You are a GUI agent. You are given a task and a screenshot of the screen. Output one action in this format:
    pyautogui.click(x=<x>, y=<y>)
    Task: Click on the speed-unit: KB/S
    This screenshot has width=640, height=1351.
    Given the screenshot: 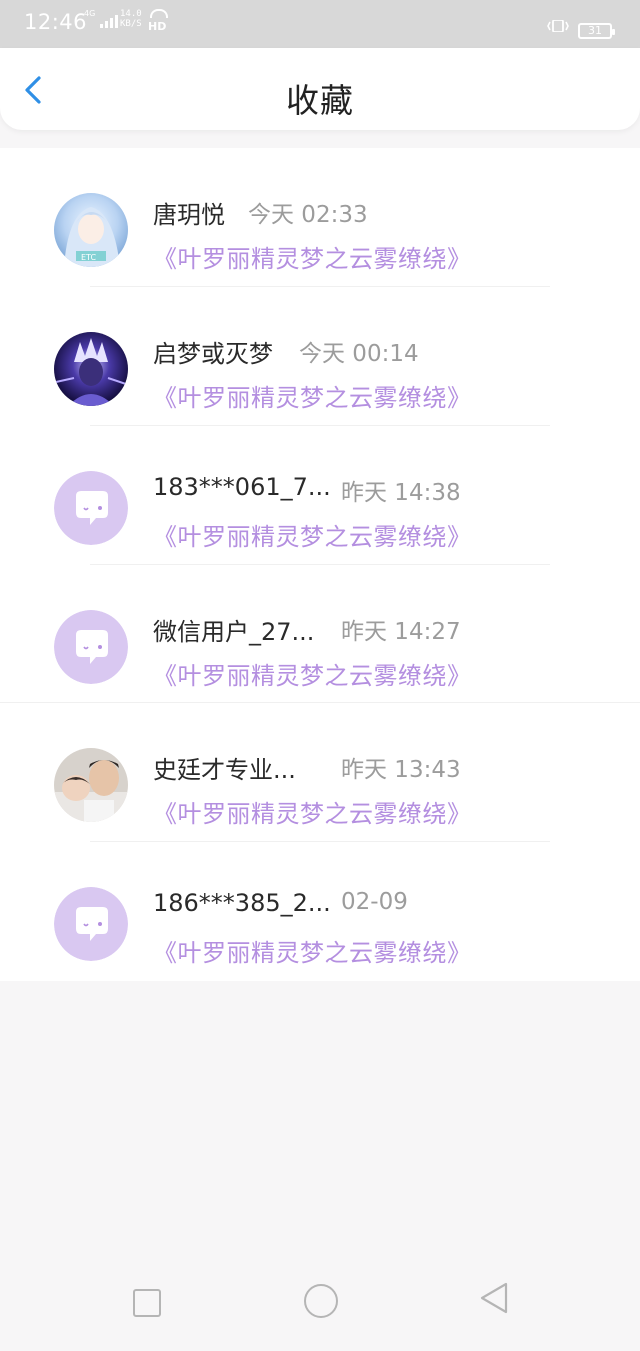 What is the action you would take?
    pyautogui.click(x=131, y=24)
    